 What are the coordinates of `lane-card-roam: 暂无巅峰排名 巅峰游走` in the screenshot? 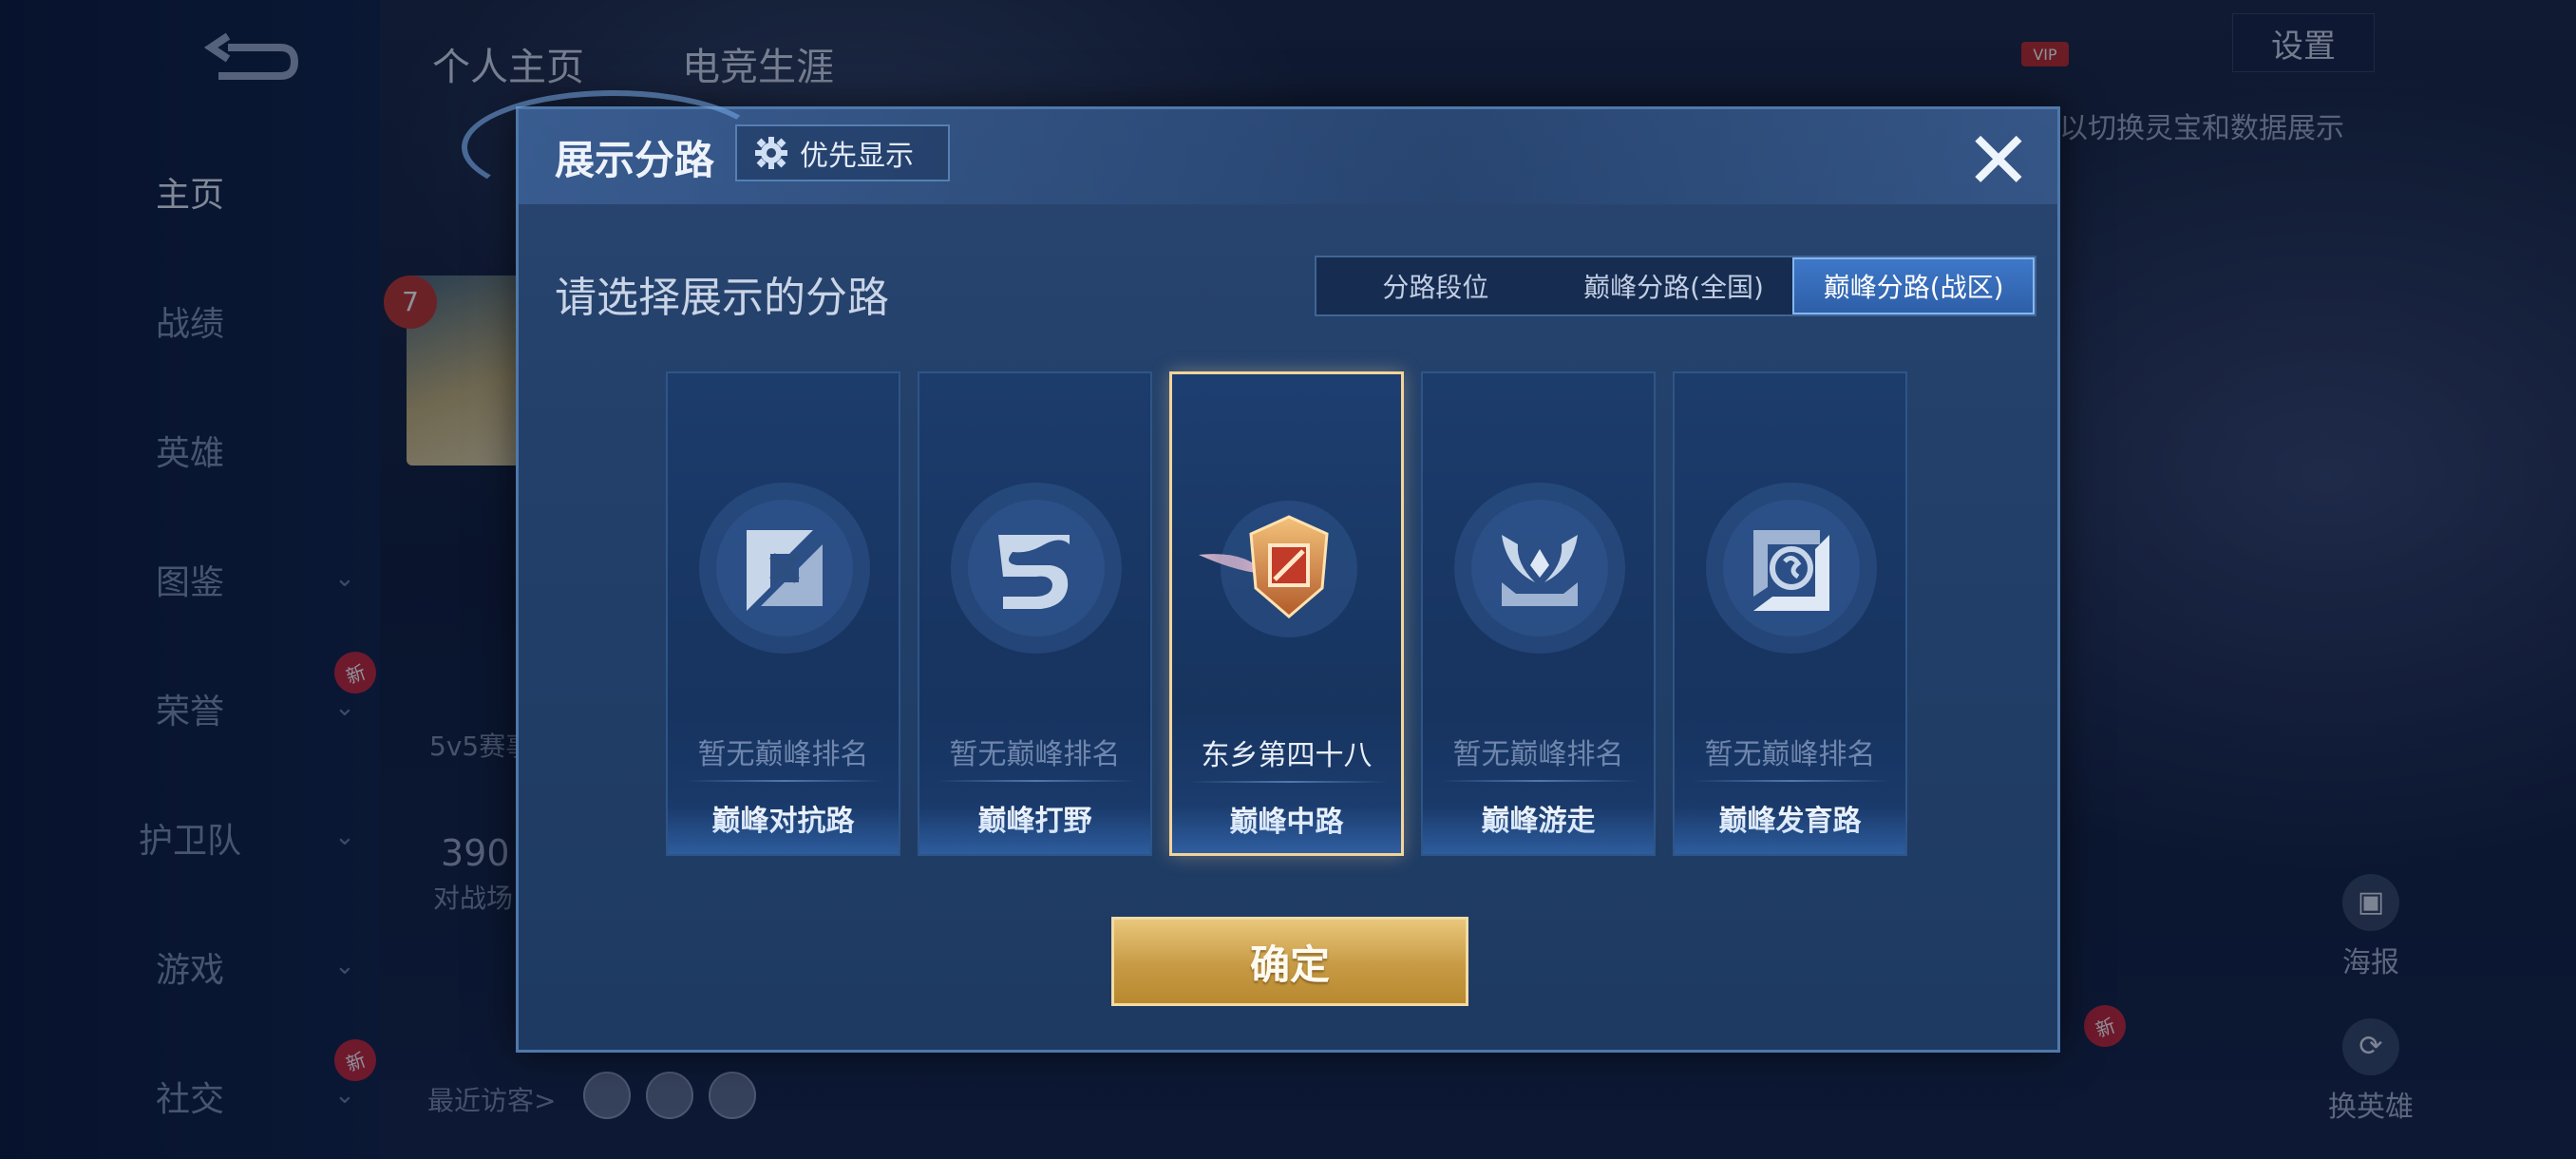 It's located at (1538, 613).